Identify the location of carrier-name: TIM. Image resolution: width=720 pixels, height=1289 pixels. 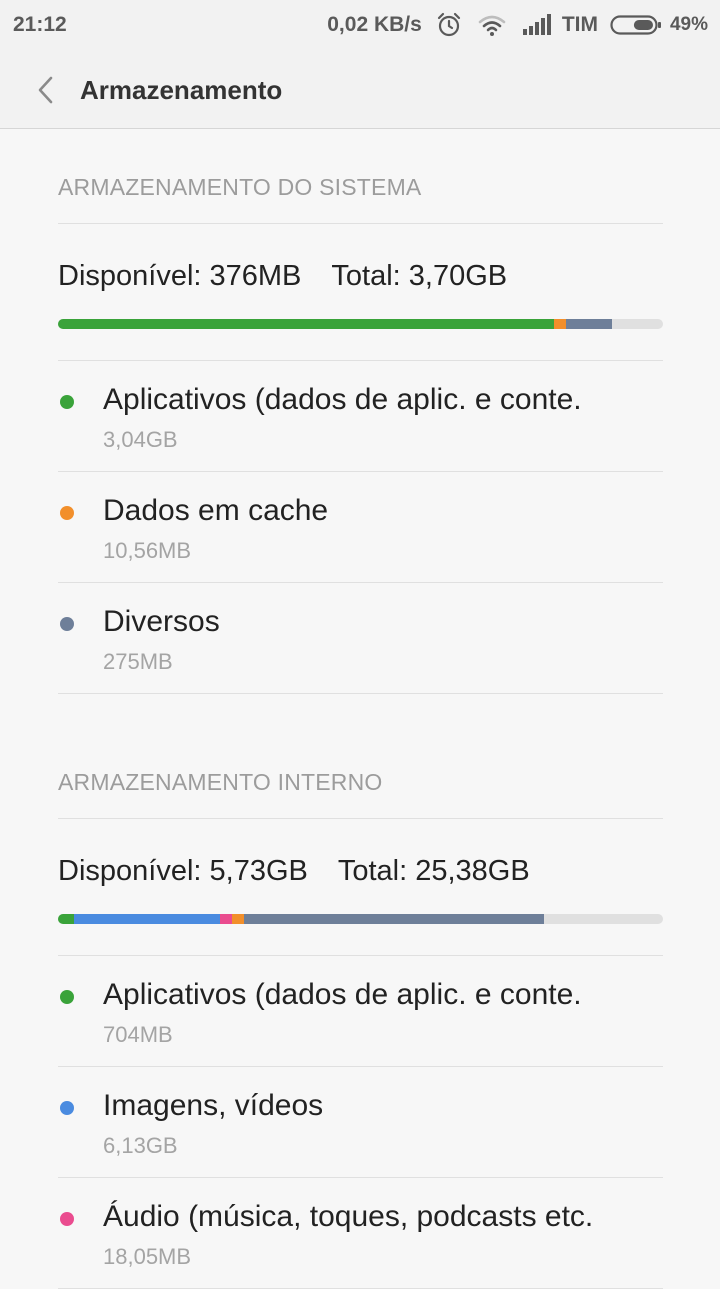
(579, 24).